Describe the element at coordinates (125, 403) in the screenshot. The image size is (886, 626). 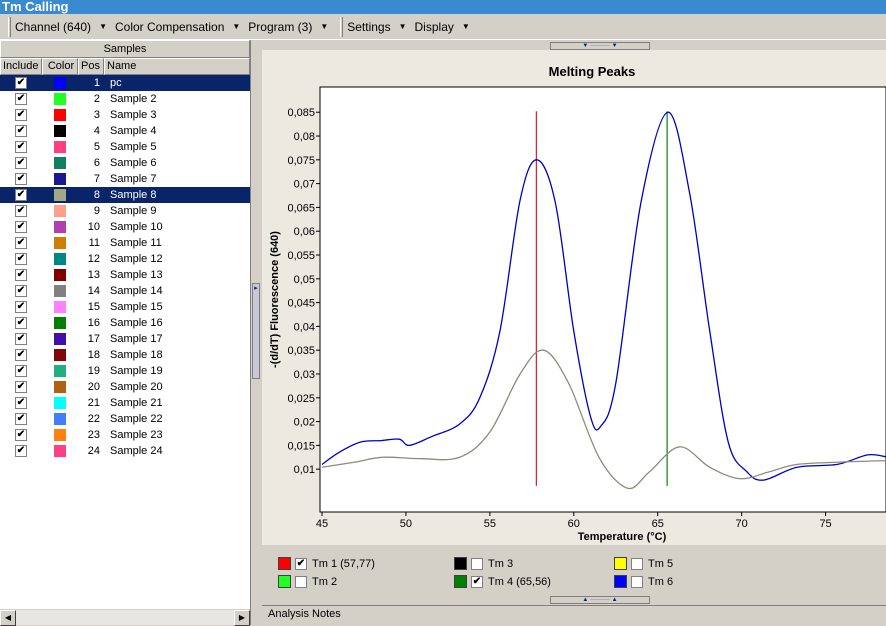
I see `sample-row: ✔ 21 Sample 21` at that location.